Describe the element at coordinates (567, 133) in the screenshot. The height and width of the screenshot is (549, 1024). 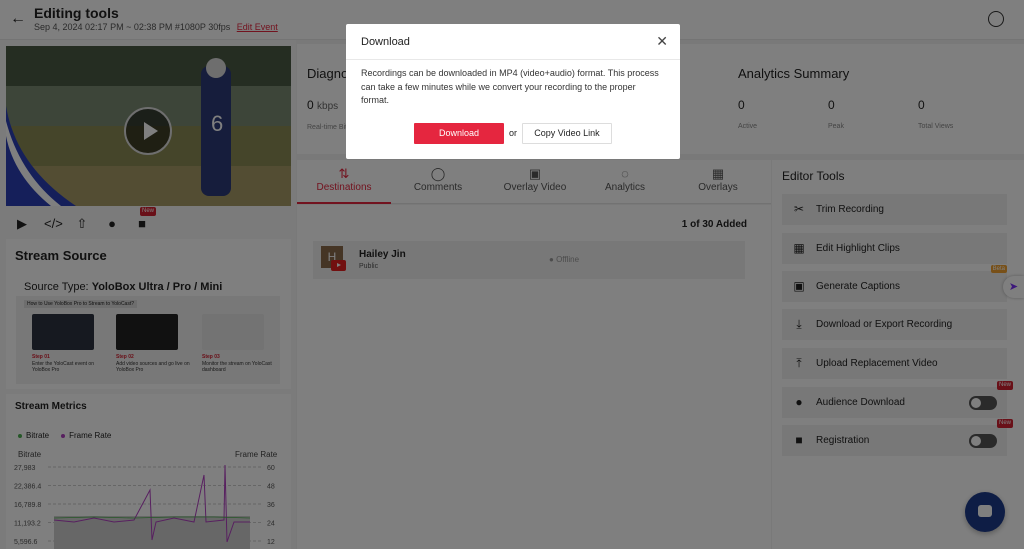
I see `copy-video-link-button: Copy Video Link` at that location.